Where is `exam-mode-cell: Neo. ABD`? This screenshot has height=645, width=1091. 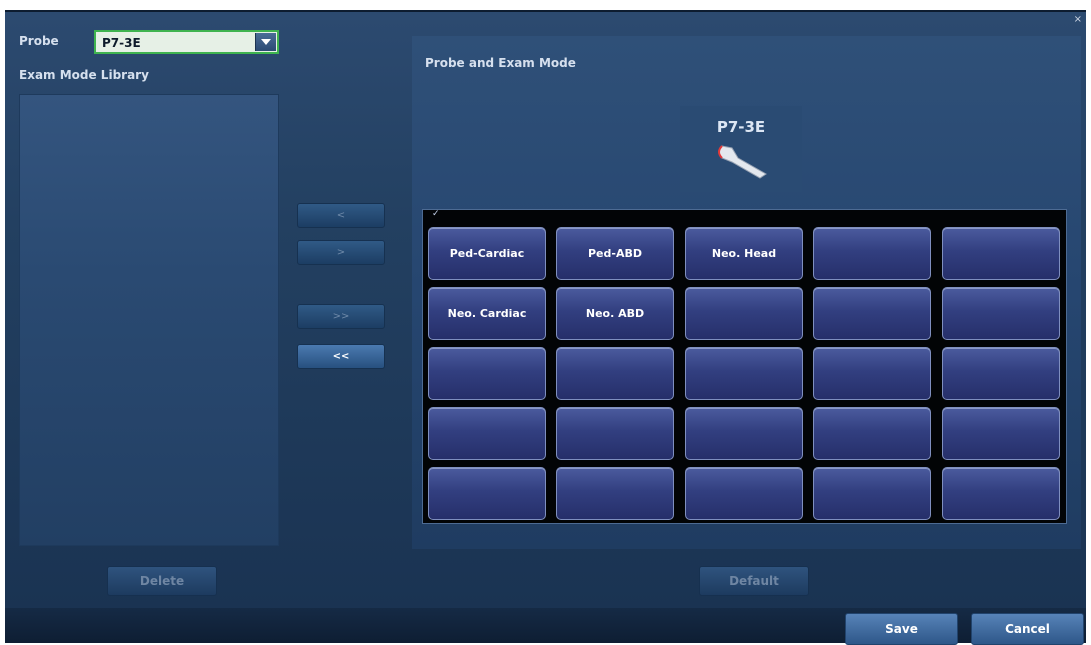
exam-mode-cell: Neo. ABD is located at coordinates (615, 313).